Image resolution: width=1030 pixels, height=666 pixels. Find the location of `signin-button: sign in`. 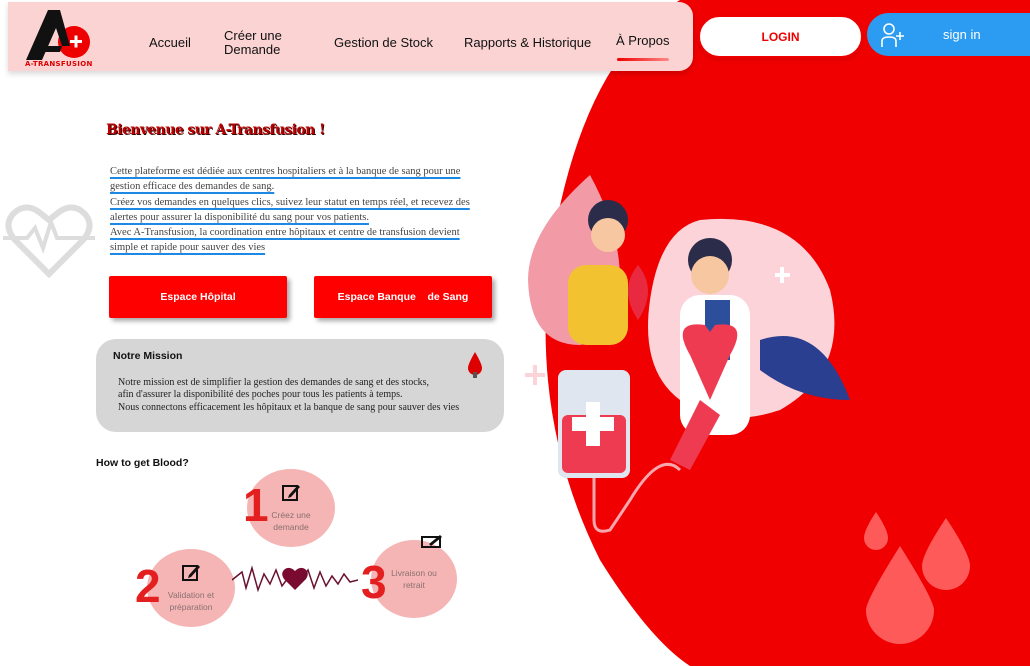

signin-button: sign in is located at coordinates (948, 34).